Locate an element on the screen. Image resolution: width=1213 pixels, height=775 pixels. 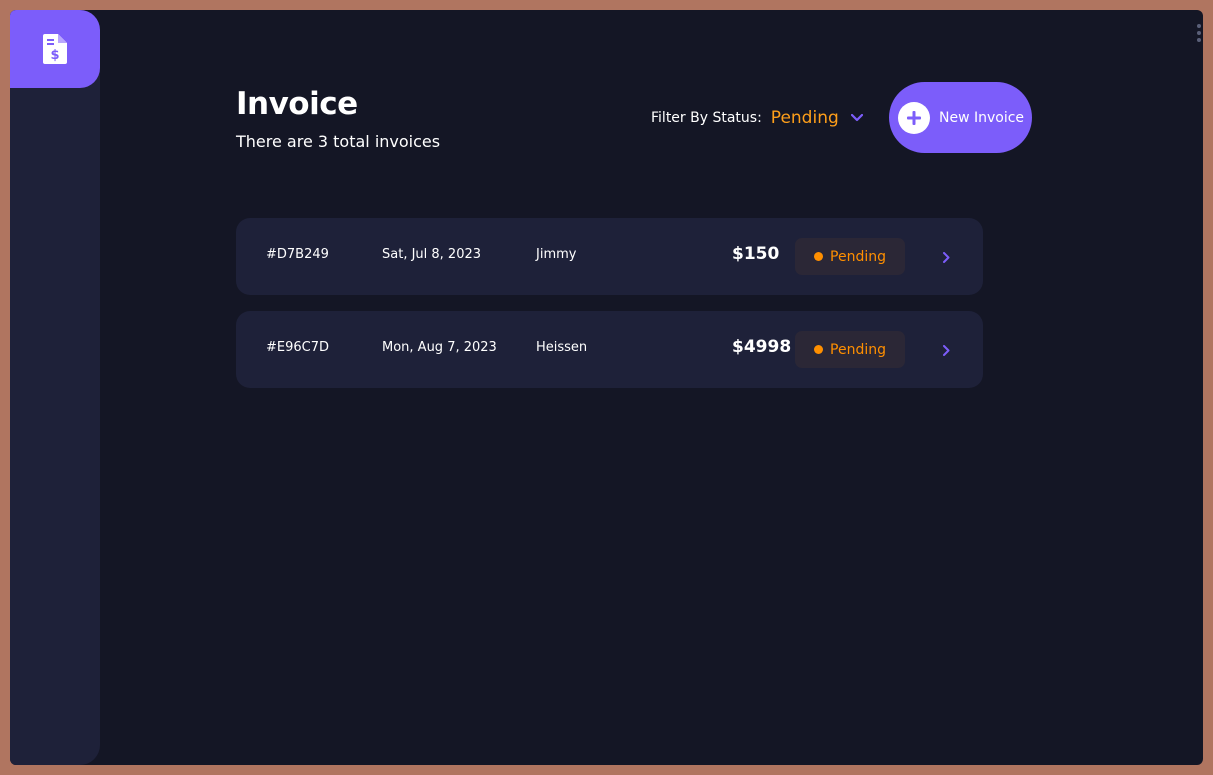
invoice-due-date: Mon, Aug 7, 2023 is located at coordinates (439, 347).